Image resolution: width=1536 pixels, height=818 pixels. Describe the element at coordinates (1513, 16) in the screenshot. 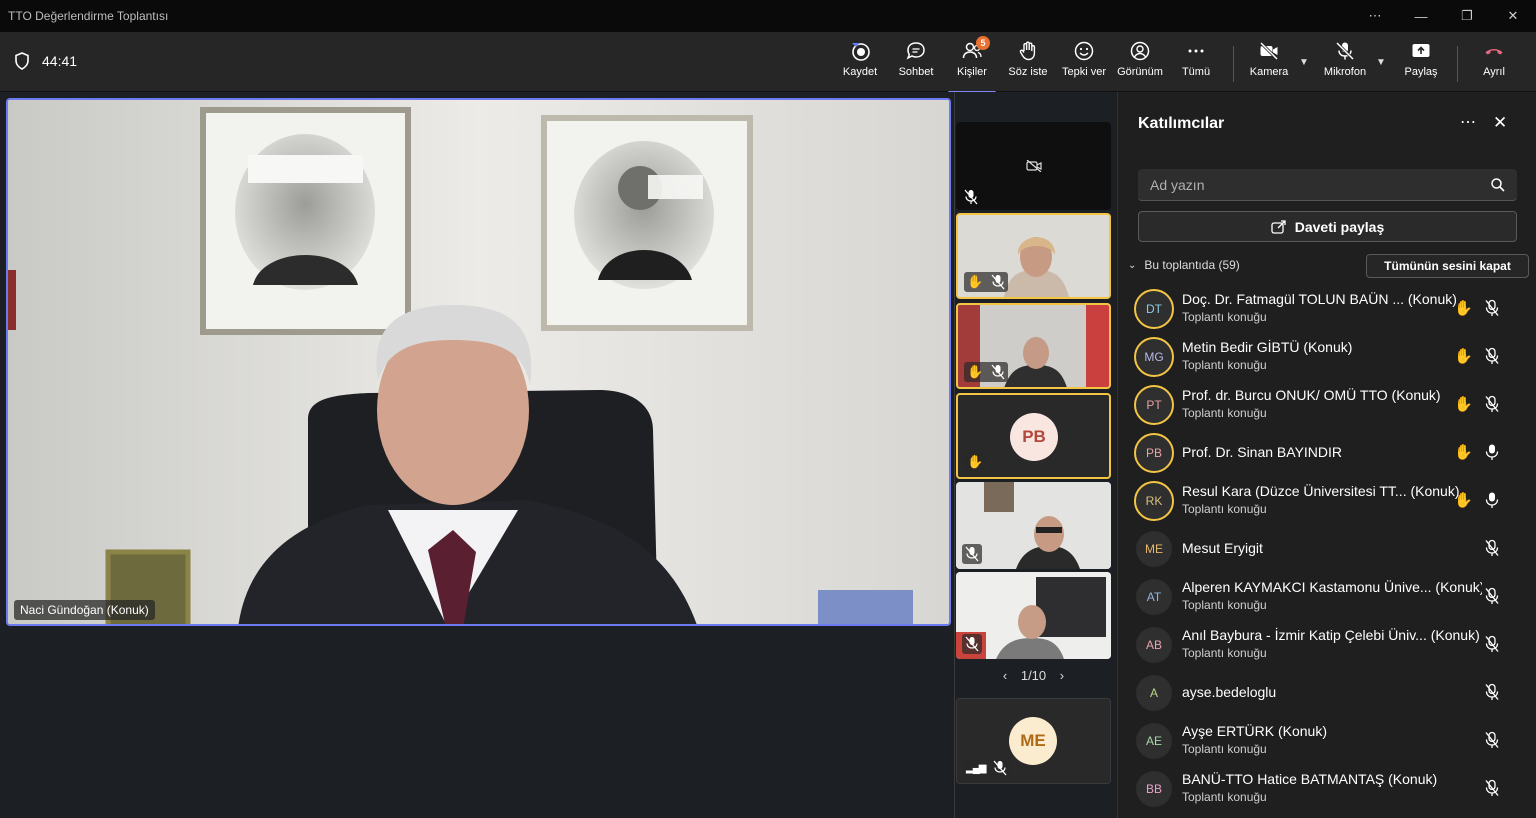

I see `close-window-button: ✕` at that location.